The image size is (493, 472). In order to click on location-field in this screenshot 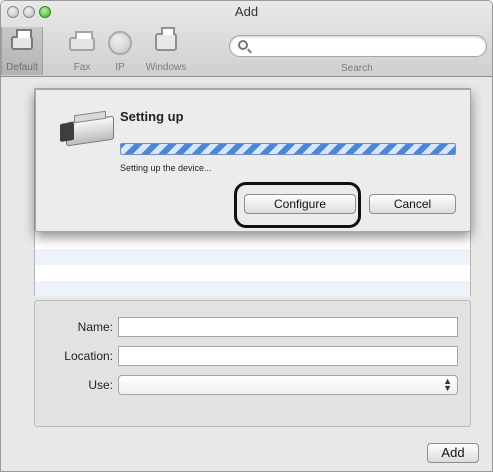, I will do `click(288, 356)`.